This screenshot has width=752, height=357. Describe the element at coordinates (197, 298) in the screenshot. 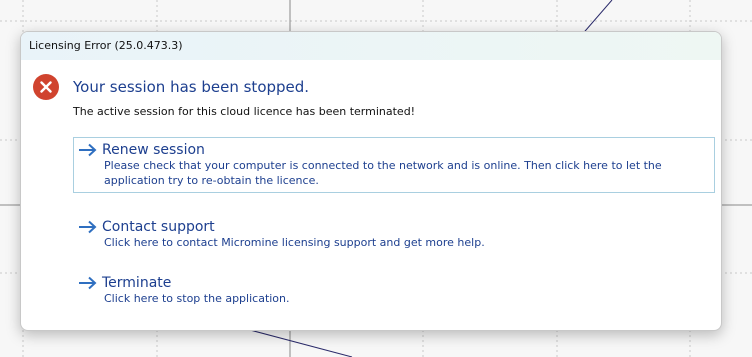

I see `terminate-description: Click here to stop the application.` at that location.